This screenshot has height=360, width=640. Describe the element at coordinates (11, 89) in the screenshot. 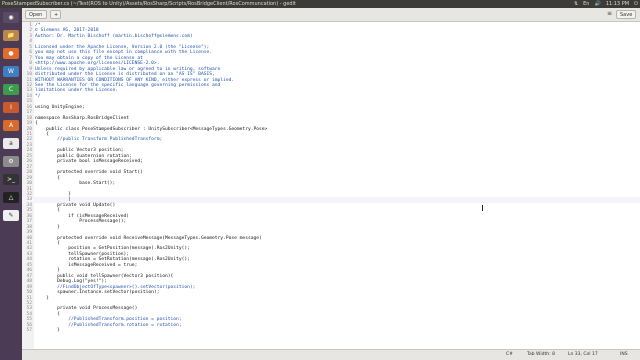

I see `calc-icon: C` at that location.